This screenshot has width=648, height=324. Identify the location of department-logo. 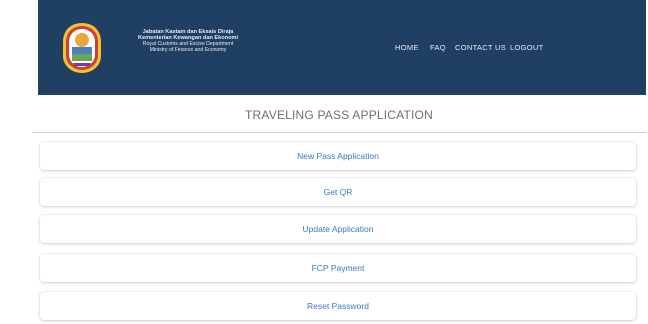
(82, 48).